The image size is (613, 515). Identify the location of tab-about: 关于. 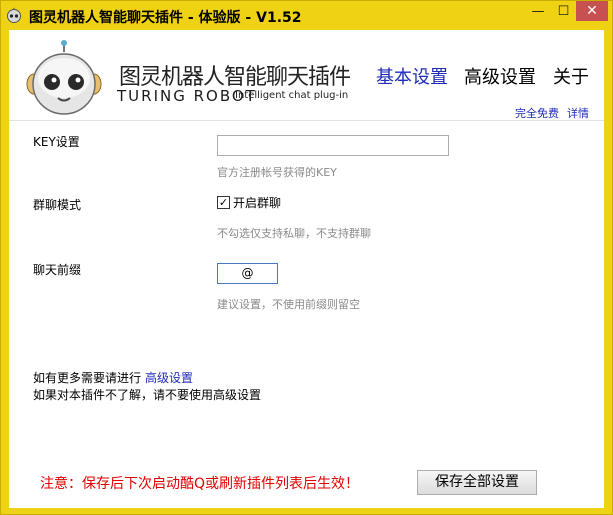
(571, 76).